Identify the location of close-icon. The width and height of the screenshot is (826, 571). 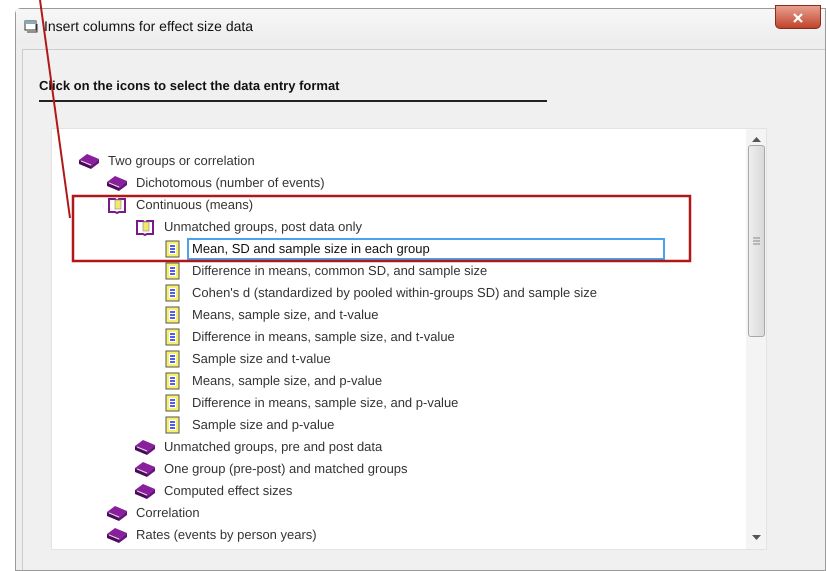
(798, 17).